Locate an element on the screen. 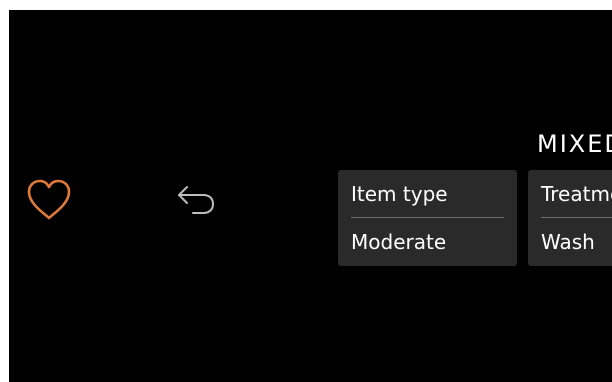 The width and height of the screenshot is (612, 382). setting-card-treatment: Treatment Wash is located at coordinates (570, 218).